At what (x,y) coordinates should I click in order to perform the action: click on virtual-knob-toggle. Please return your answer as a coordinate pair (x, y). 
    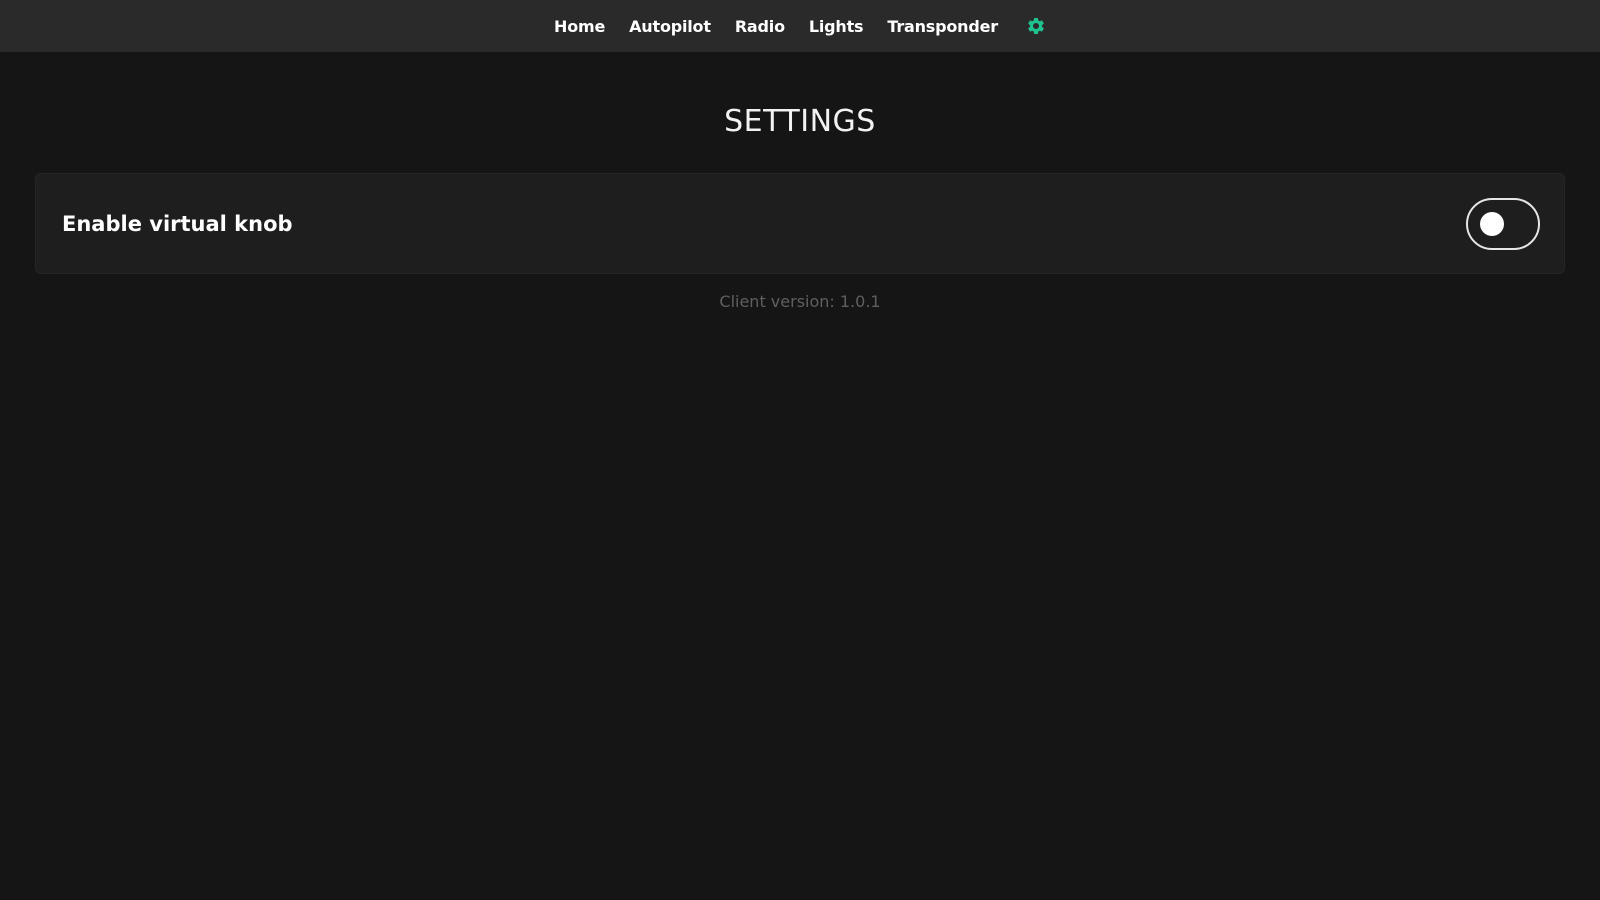
    Looking at the image, I should click on (1503, 223).